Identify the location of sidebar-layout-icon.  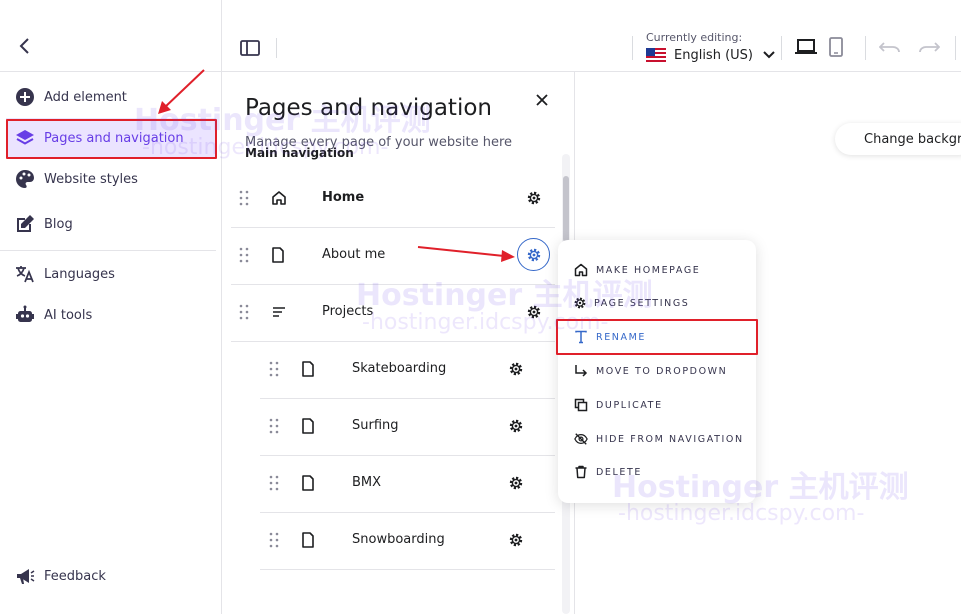
(250, 48).